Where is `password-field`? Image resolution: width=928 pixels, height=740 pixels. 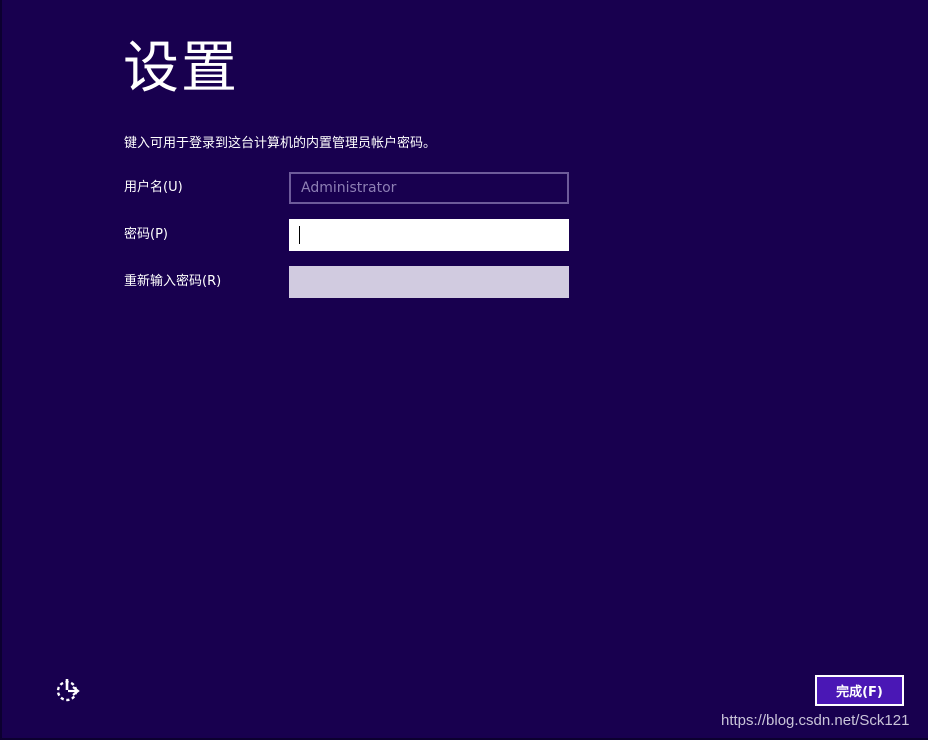 password-field is located at coordinates (429, 235).